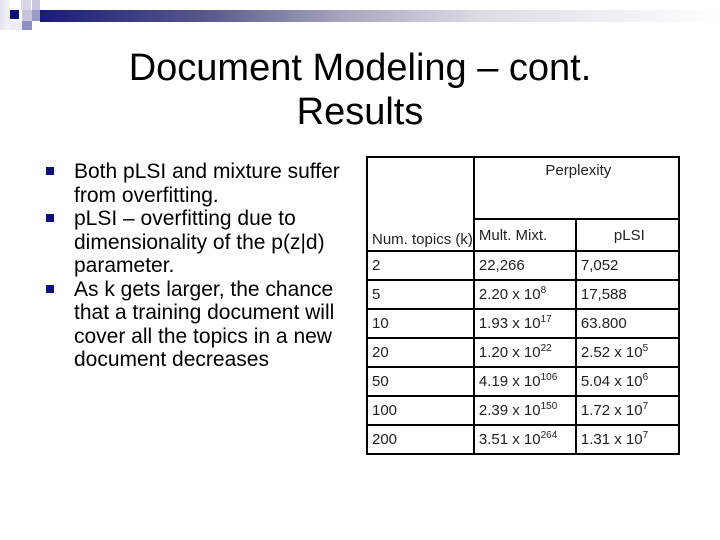 This screenshot has height=540, width=720. I want to click on cell-value: 17,588, so click(603, 294).